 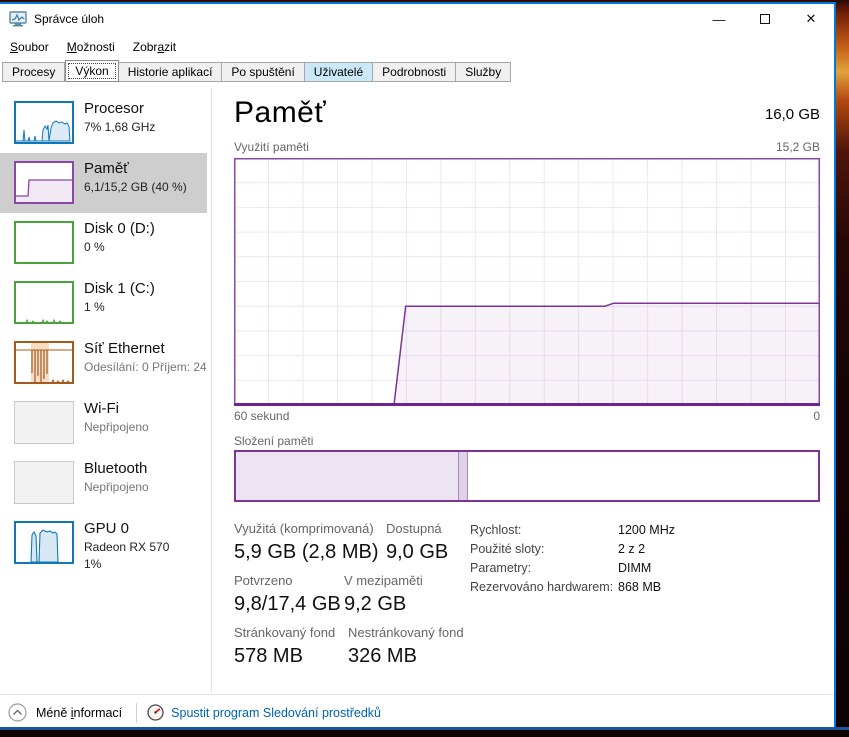 What do you see at coordinates (271, 147) in the screenshot?
I see `usage-chart-label: Využití paměti` at bounding box center [271, 147].